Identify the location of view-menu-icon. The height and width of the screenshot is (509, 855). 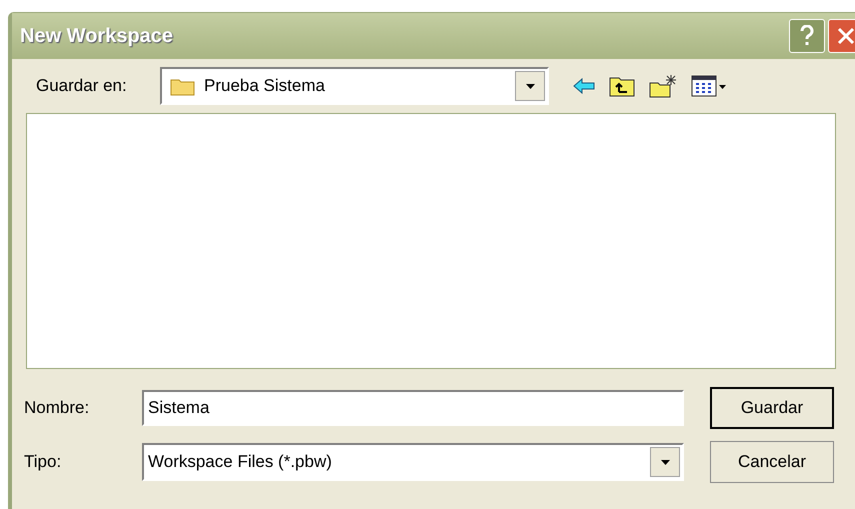
(709, 86).